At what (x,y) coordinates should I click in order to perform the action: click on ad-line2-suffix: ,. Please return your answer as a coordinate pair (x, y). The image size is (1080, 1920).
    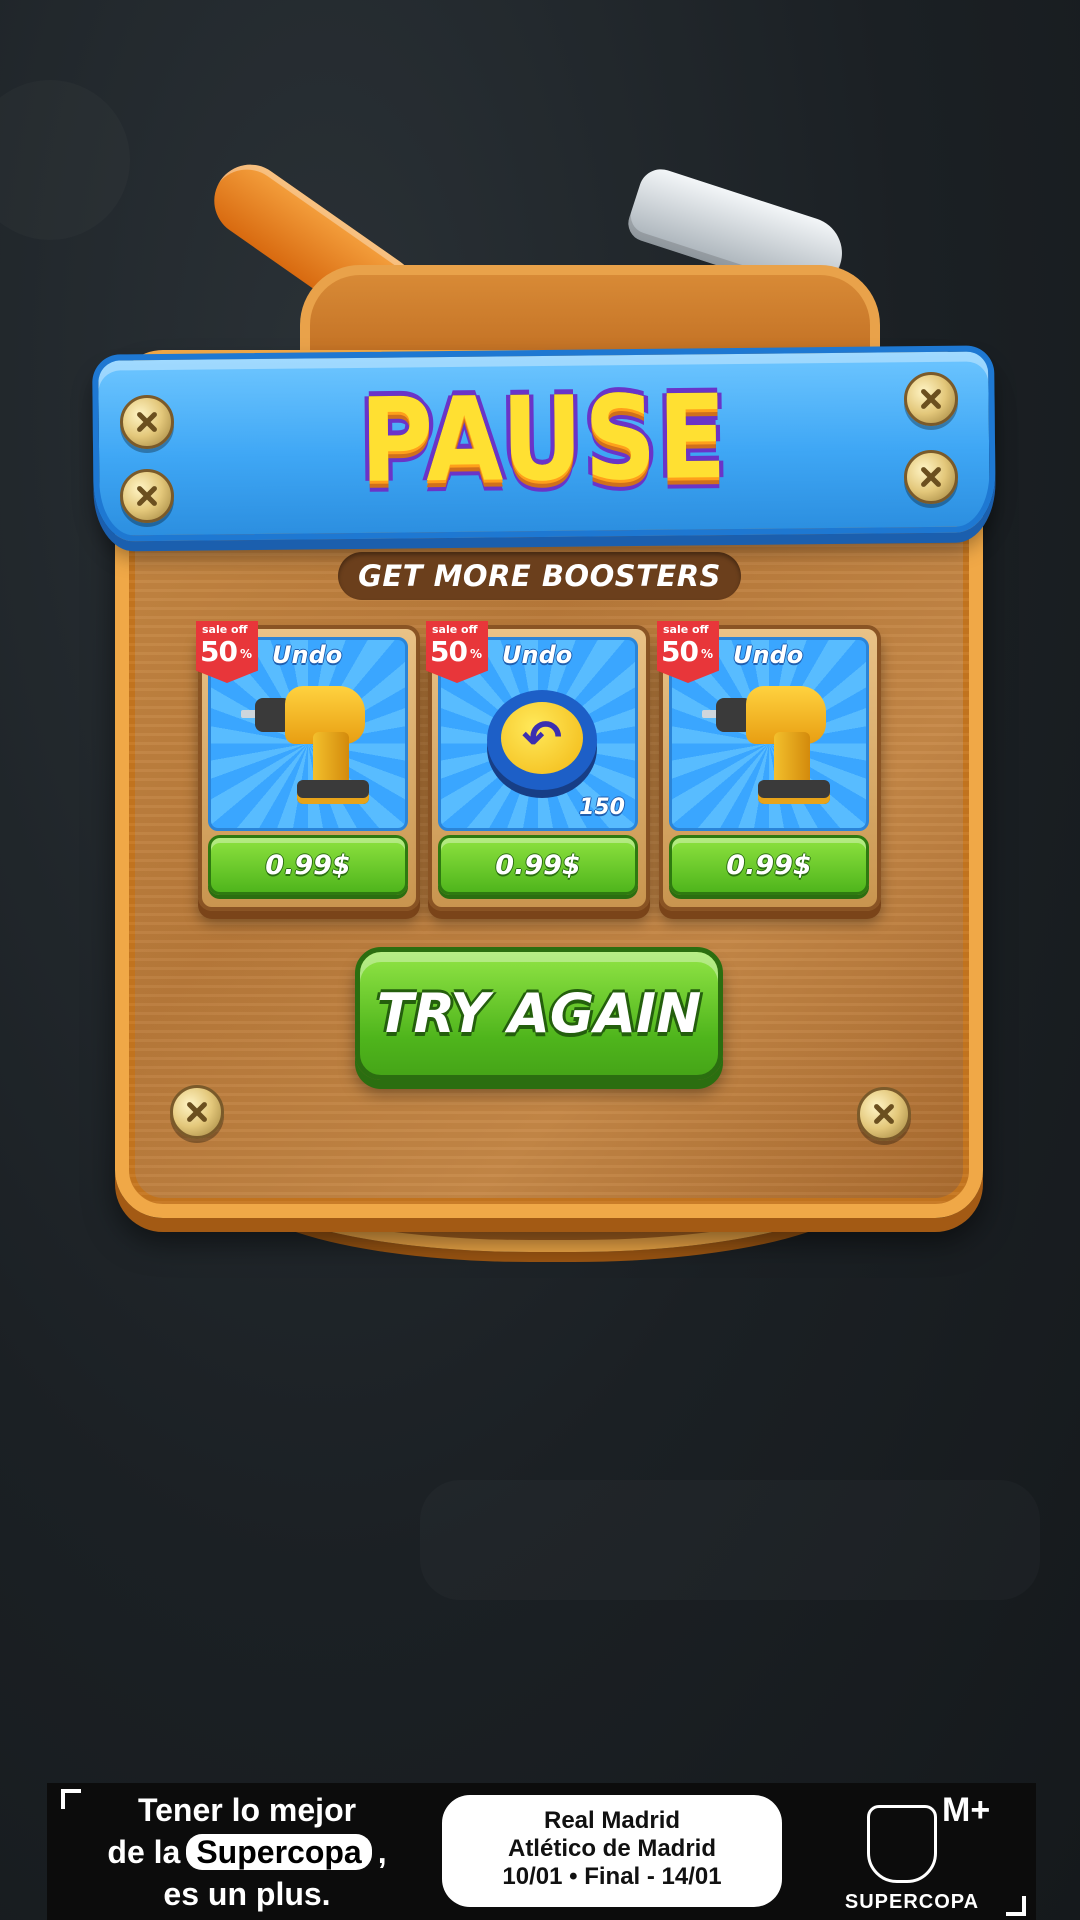
    Looking at the image, I should click on (382, 1852).